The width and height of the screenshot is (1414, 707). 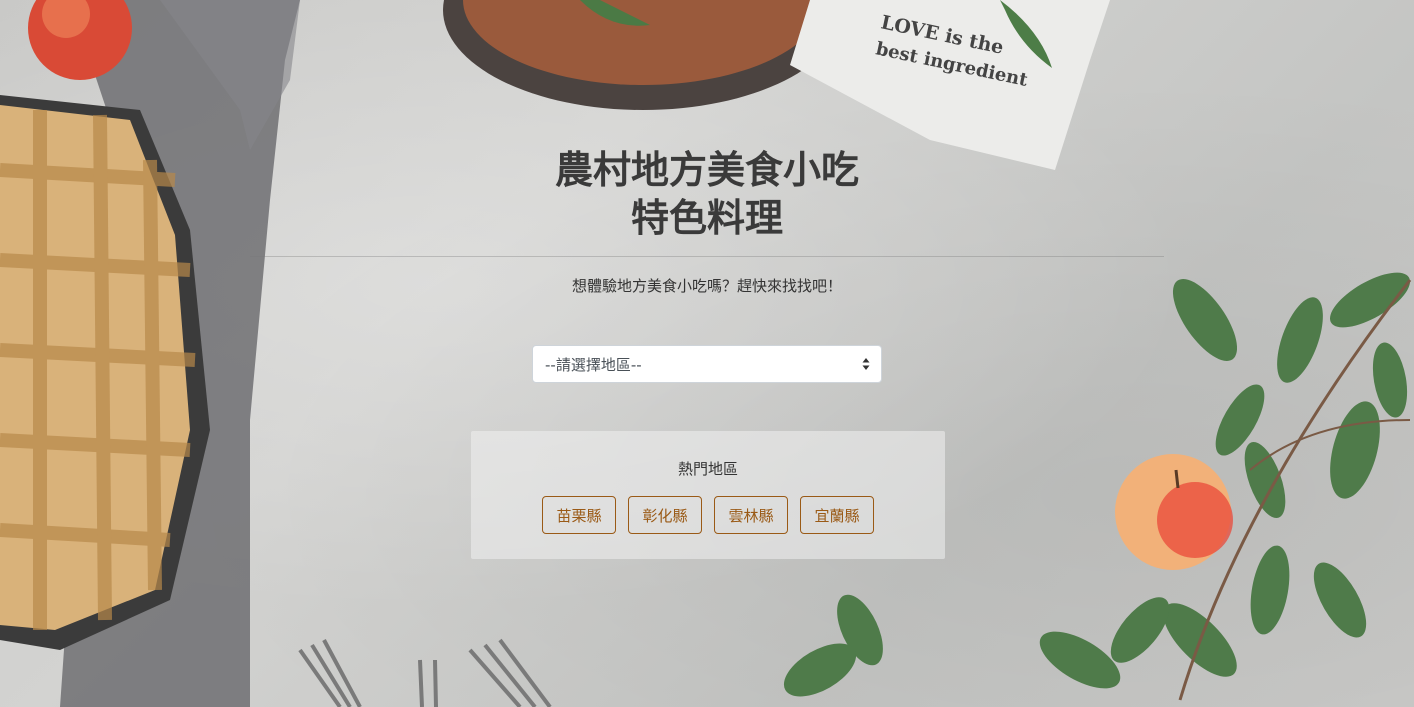 What do you see at coordinates (707, 469) in the screenshot?
I see `popular-regions-title: 熱門地區` at bounding box center [707, 469].